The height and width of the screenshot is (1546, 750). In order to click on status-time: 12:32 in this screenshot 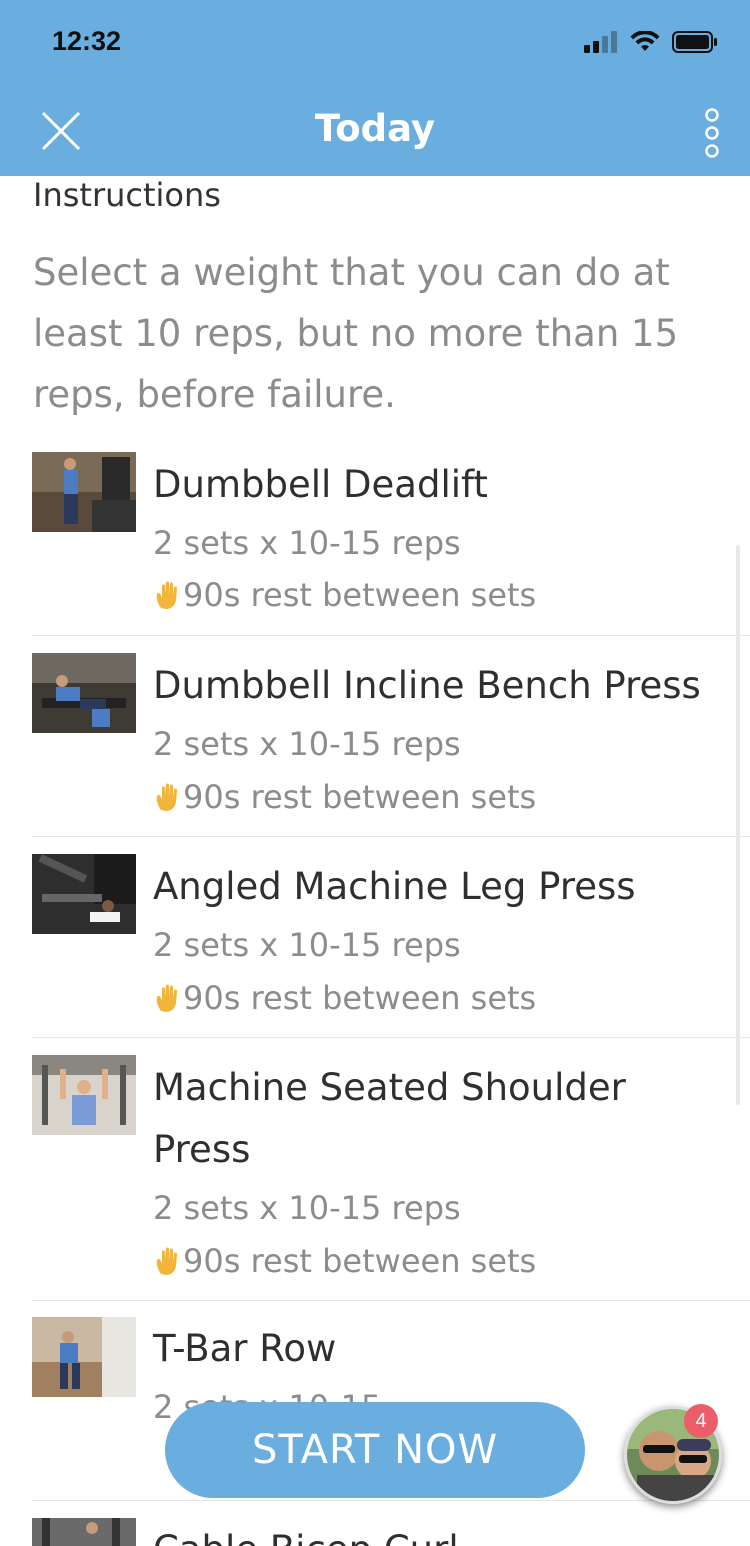, I will do `click(87, 41)`.